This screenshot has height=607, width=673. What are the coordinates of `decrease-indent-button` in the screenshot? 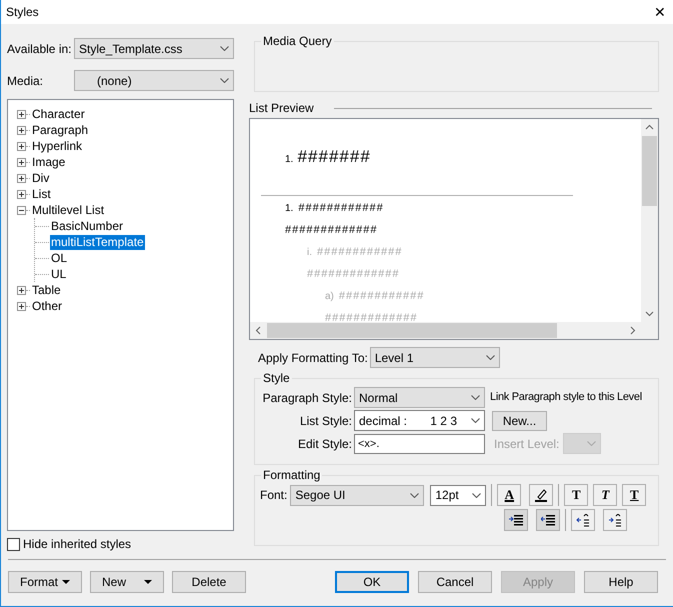 It's located at (548, 520).